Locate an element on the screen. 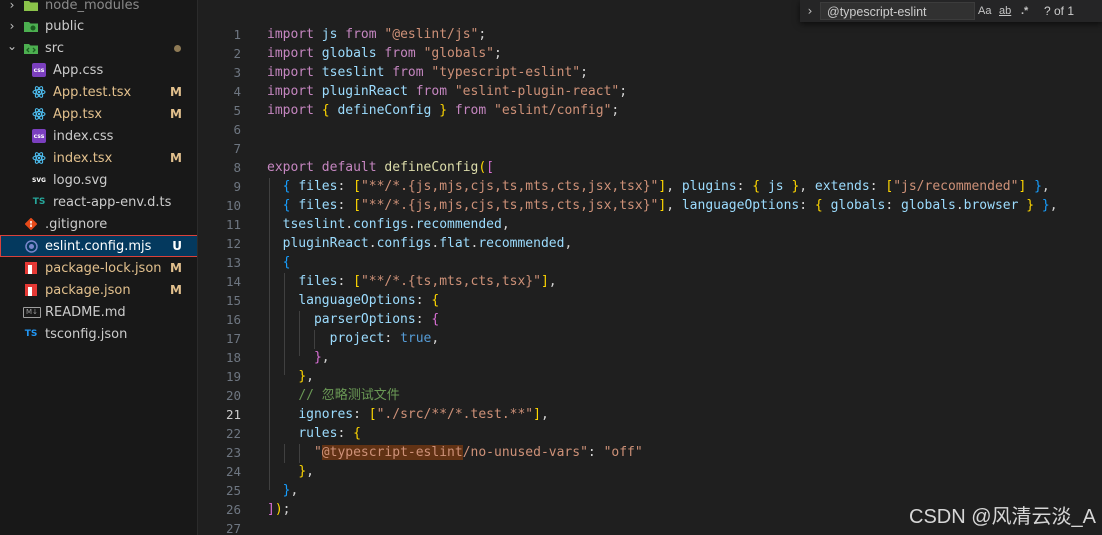 The image size is (1102, 535). tree-item-package-lock: package-lock.json M is located at coordinates (98, 268).